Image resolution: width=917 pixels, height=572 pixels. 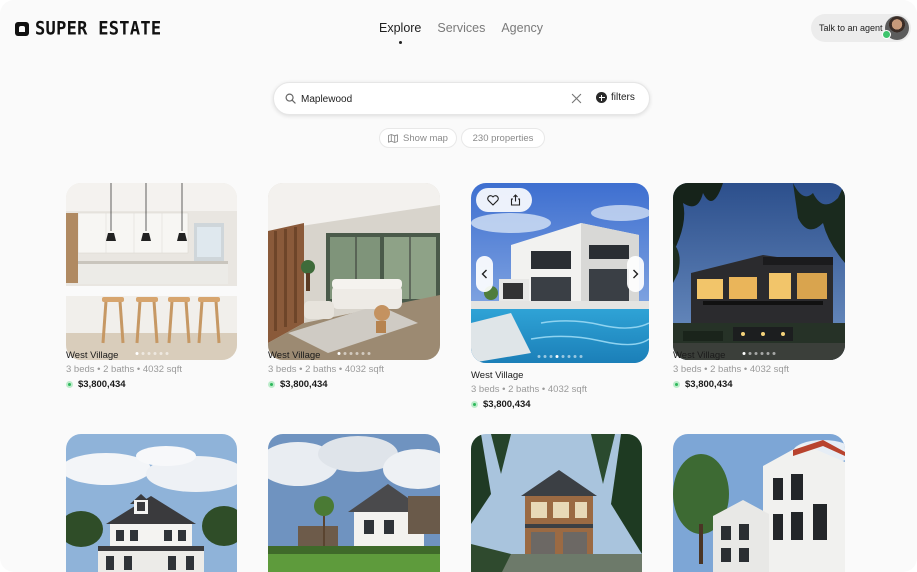 I want to click on search-icon, so click(x=290, y=98).